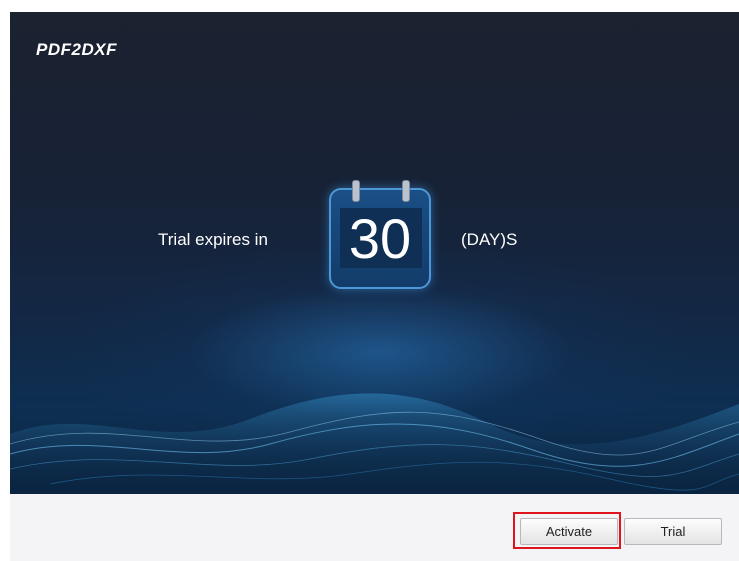  I want to click on calendar-ring-right, so click(406, 191).